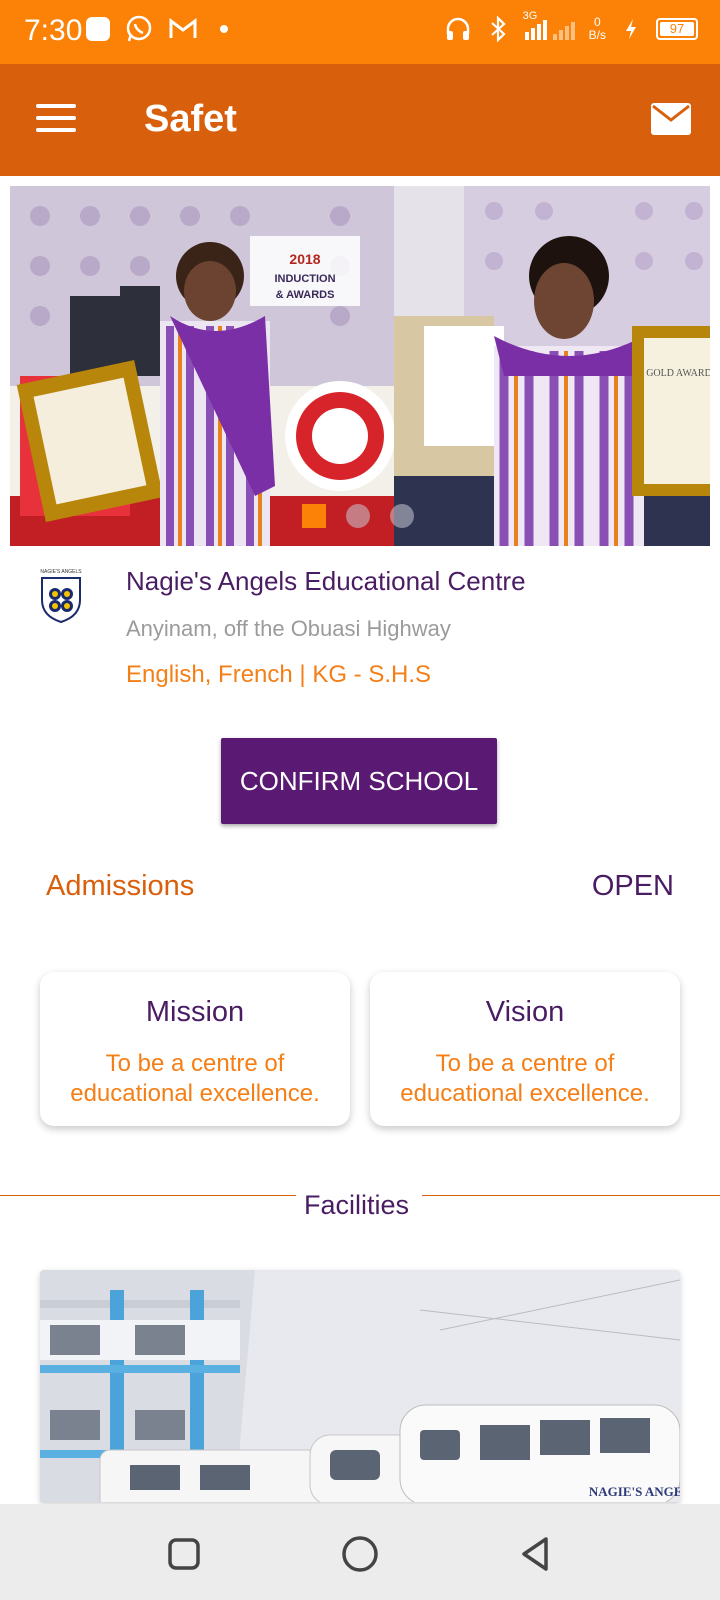 Image resolution: width=720 pixels, height=1600 pixels. I want to click on more-notifications-dot, so click(224, 29).